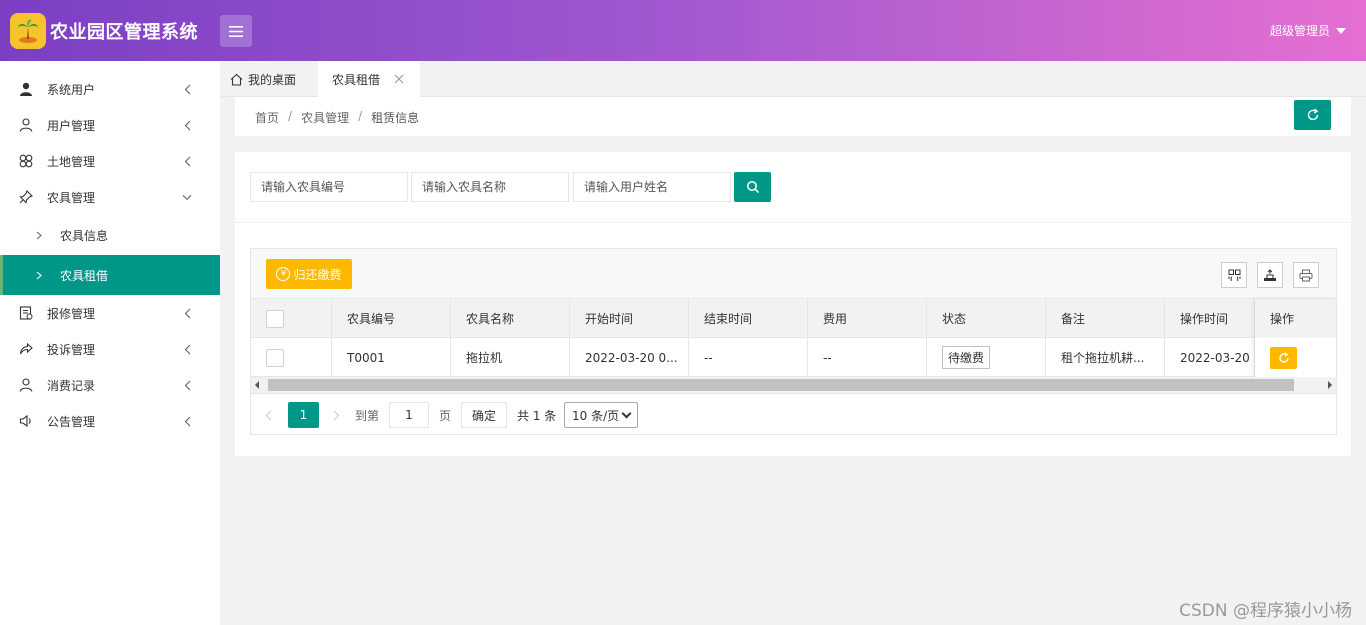 This screenshot has width=1366, height=625. What do you see at coordinates (601, 415) in the screenshot?
I see `page-size-select: 10 条/页` at bounding box center [601, 415].